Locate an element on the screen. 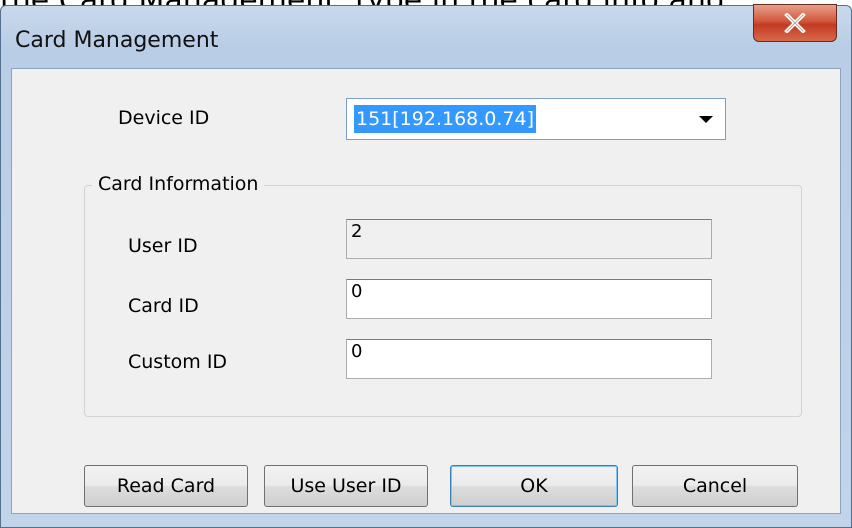 The image size is (852, 528). user-id-field: 2 is located at coordinates (529, 239).